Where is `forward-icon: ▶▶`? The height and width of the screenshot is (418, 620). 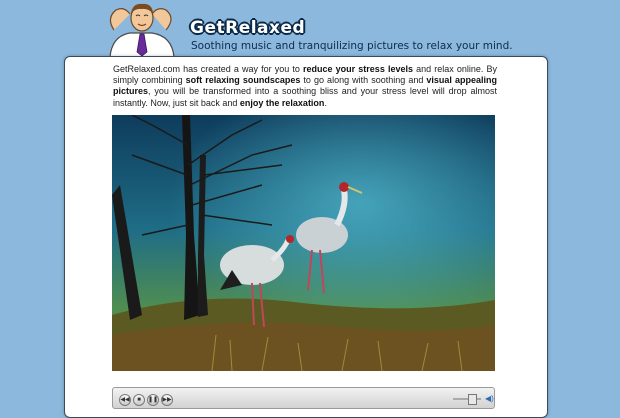 forward-icon: ▶▶ is located at coordinates (167, 400).